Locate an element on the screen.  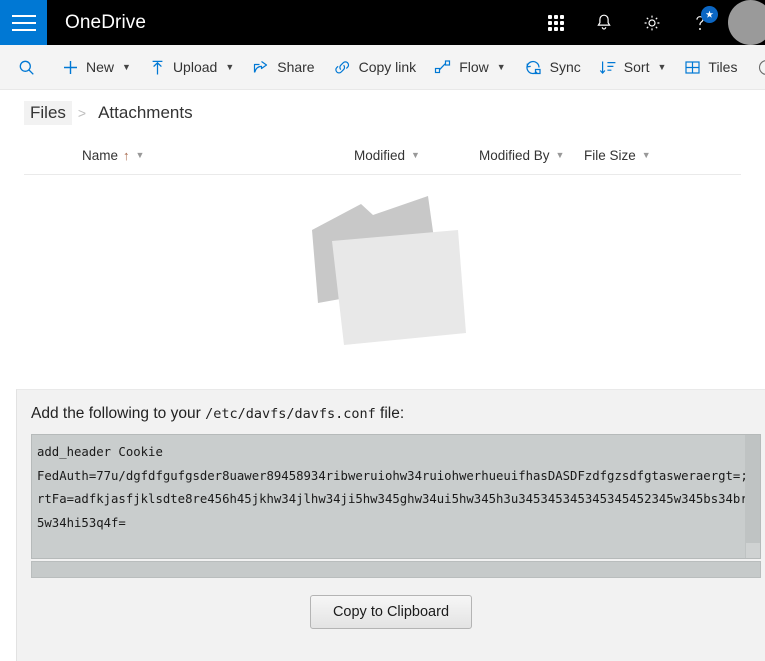
column-header-modified: Modified ▼ is located at coordinates (416, 155).